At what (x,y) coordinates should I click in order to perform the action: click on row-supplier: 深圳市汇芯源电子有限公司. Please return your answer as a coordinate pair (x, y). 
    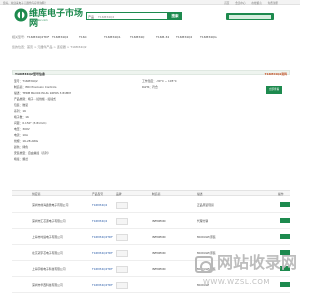
    Looking at the image, I should click on (60, 221).